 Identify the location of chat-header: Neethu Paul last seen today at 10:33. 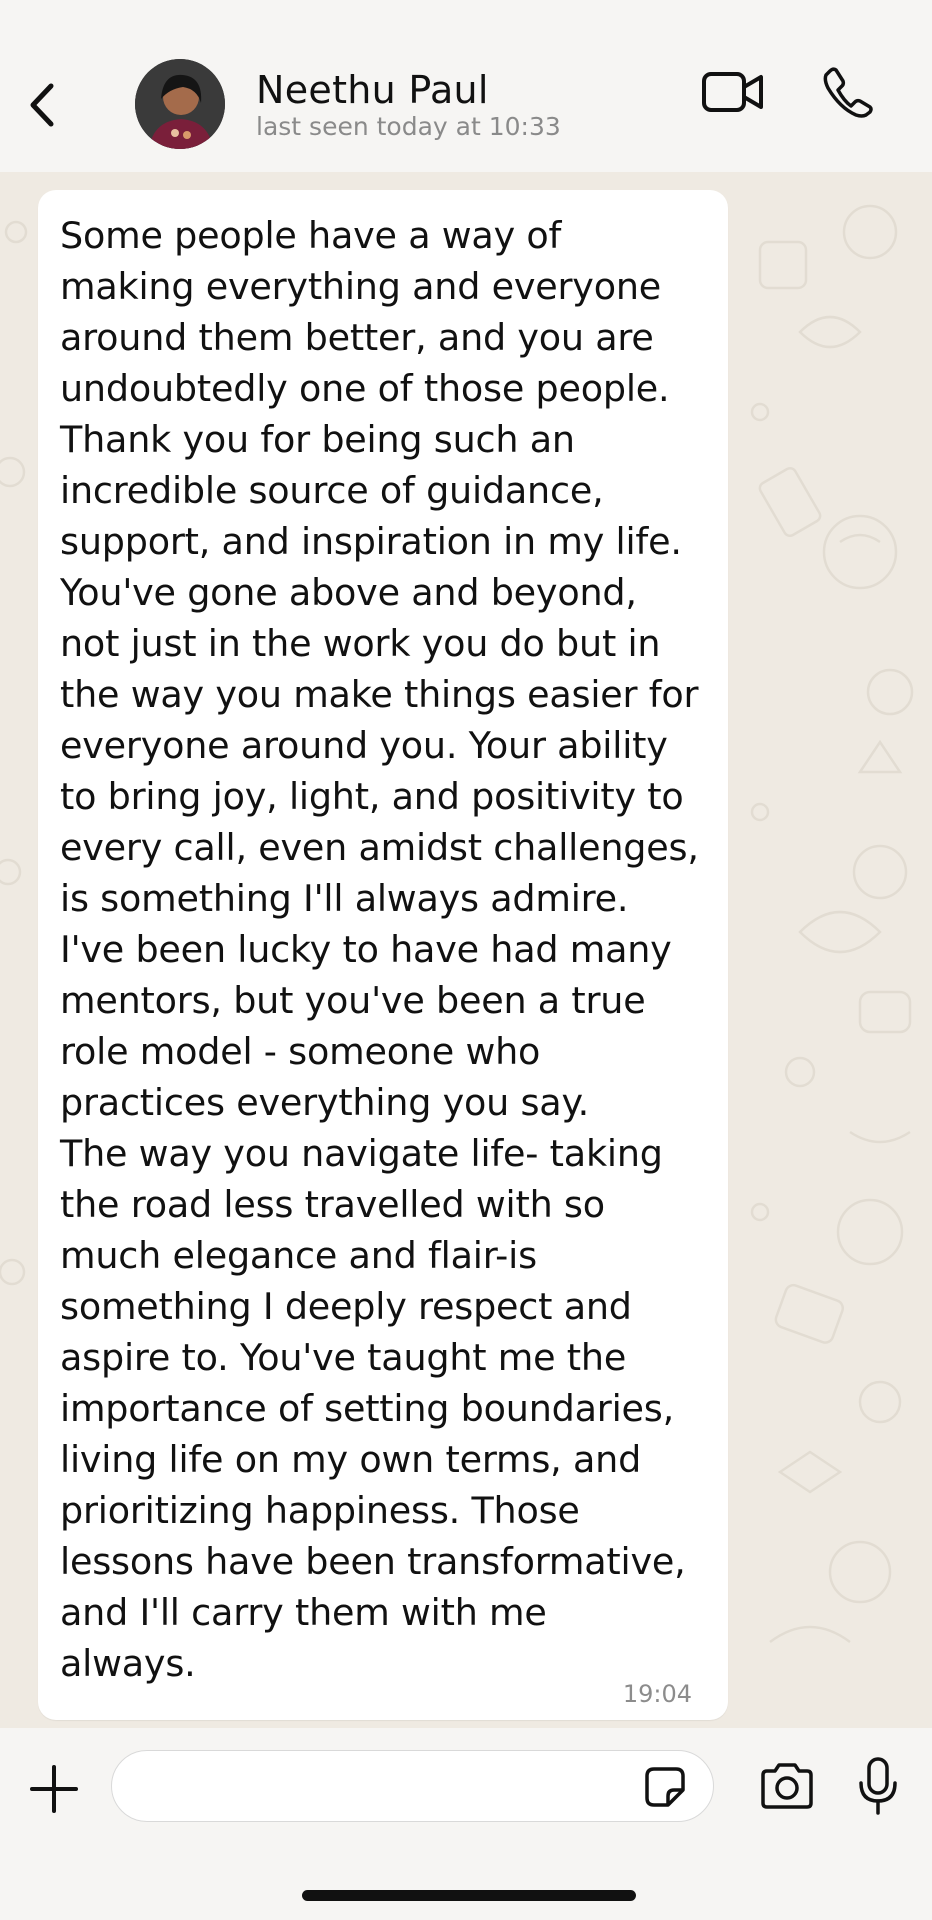
(466, 86).